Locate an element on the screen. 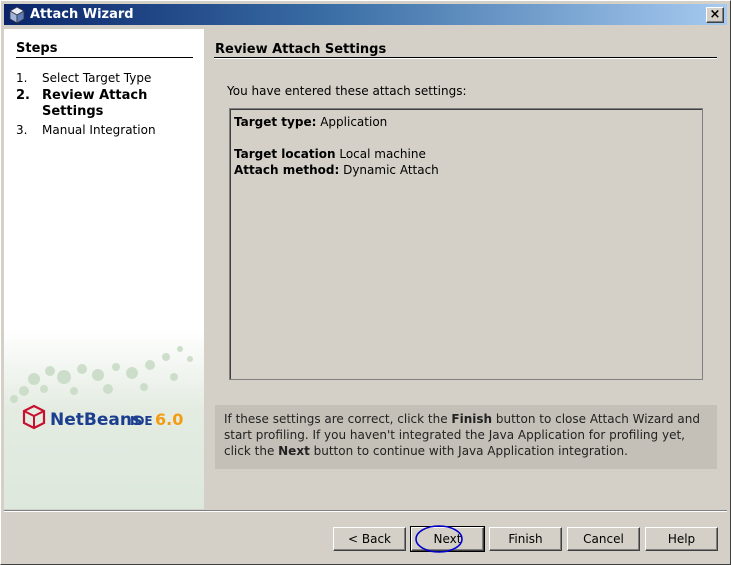 The height and width of the screenshot is (565, 731). decorative-dots is located at coordinates (101, 374).